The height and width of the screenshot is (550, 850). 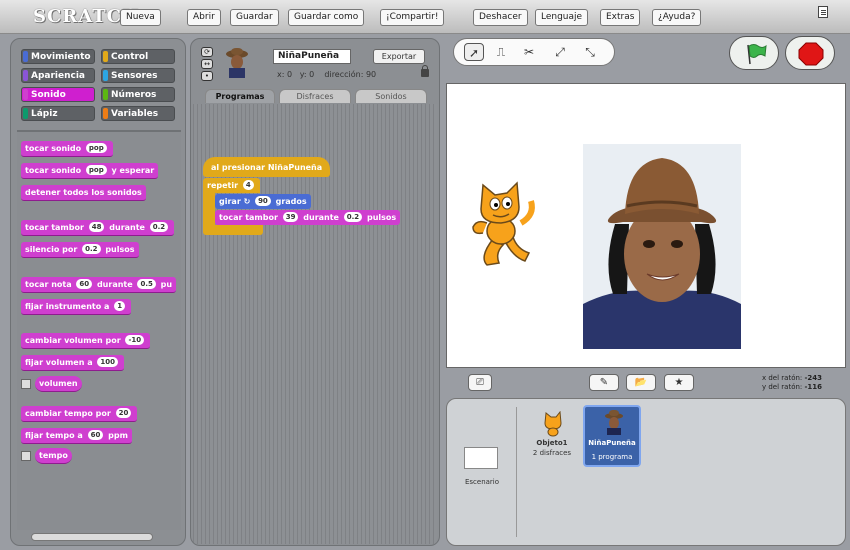 I want to click on undo-button: Deshacer, so click(x=500, y=17).